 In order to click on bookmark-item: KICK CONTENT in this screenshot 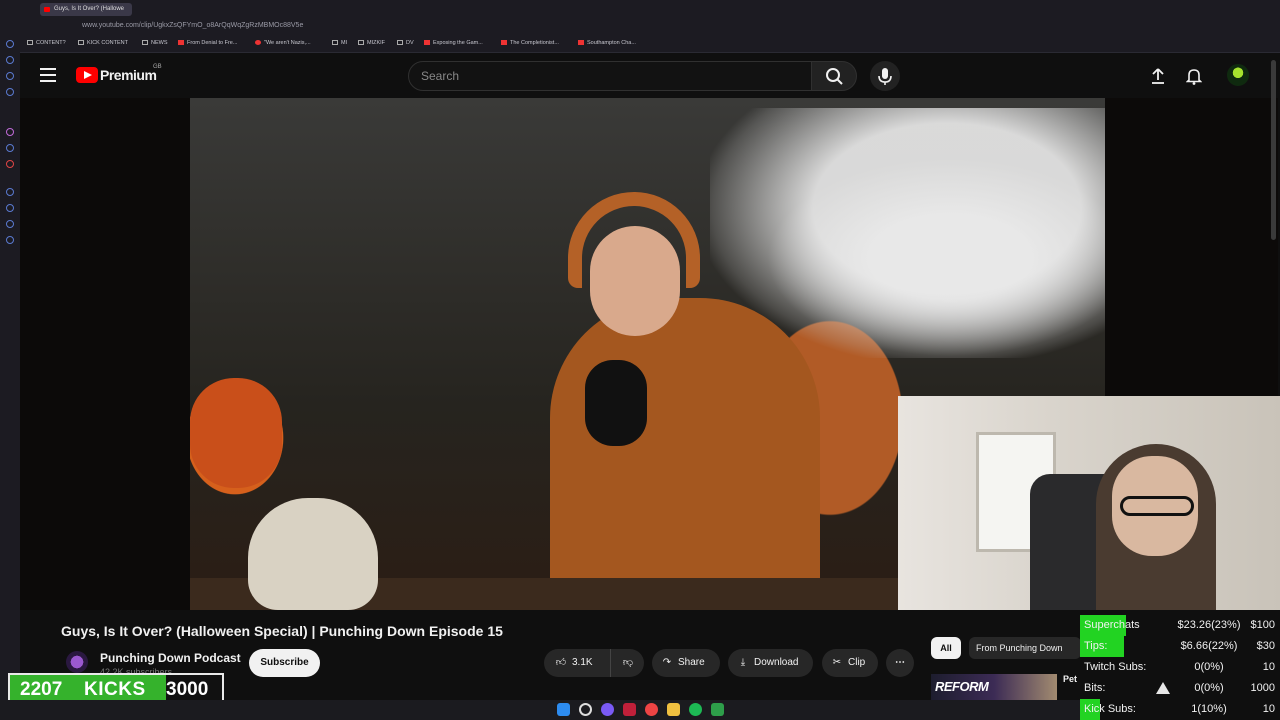, I will do `click(103, 43)`.